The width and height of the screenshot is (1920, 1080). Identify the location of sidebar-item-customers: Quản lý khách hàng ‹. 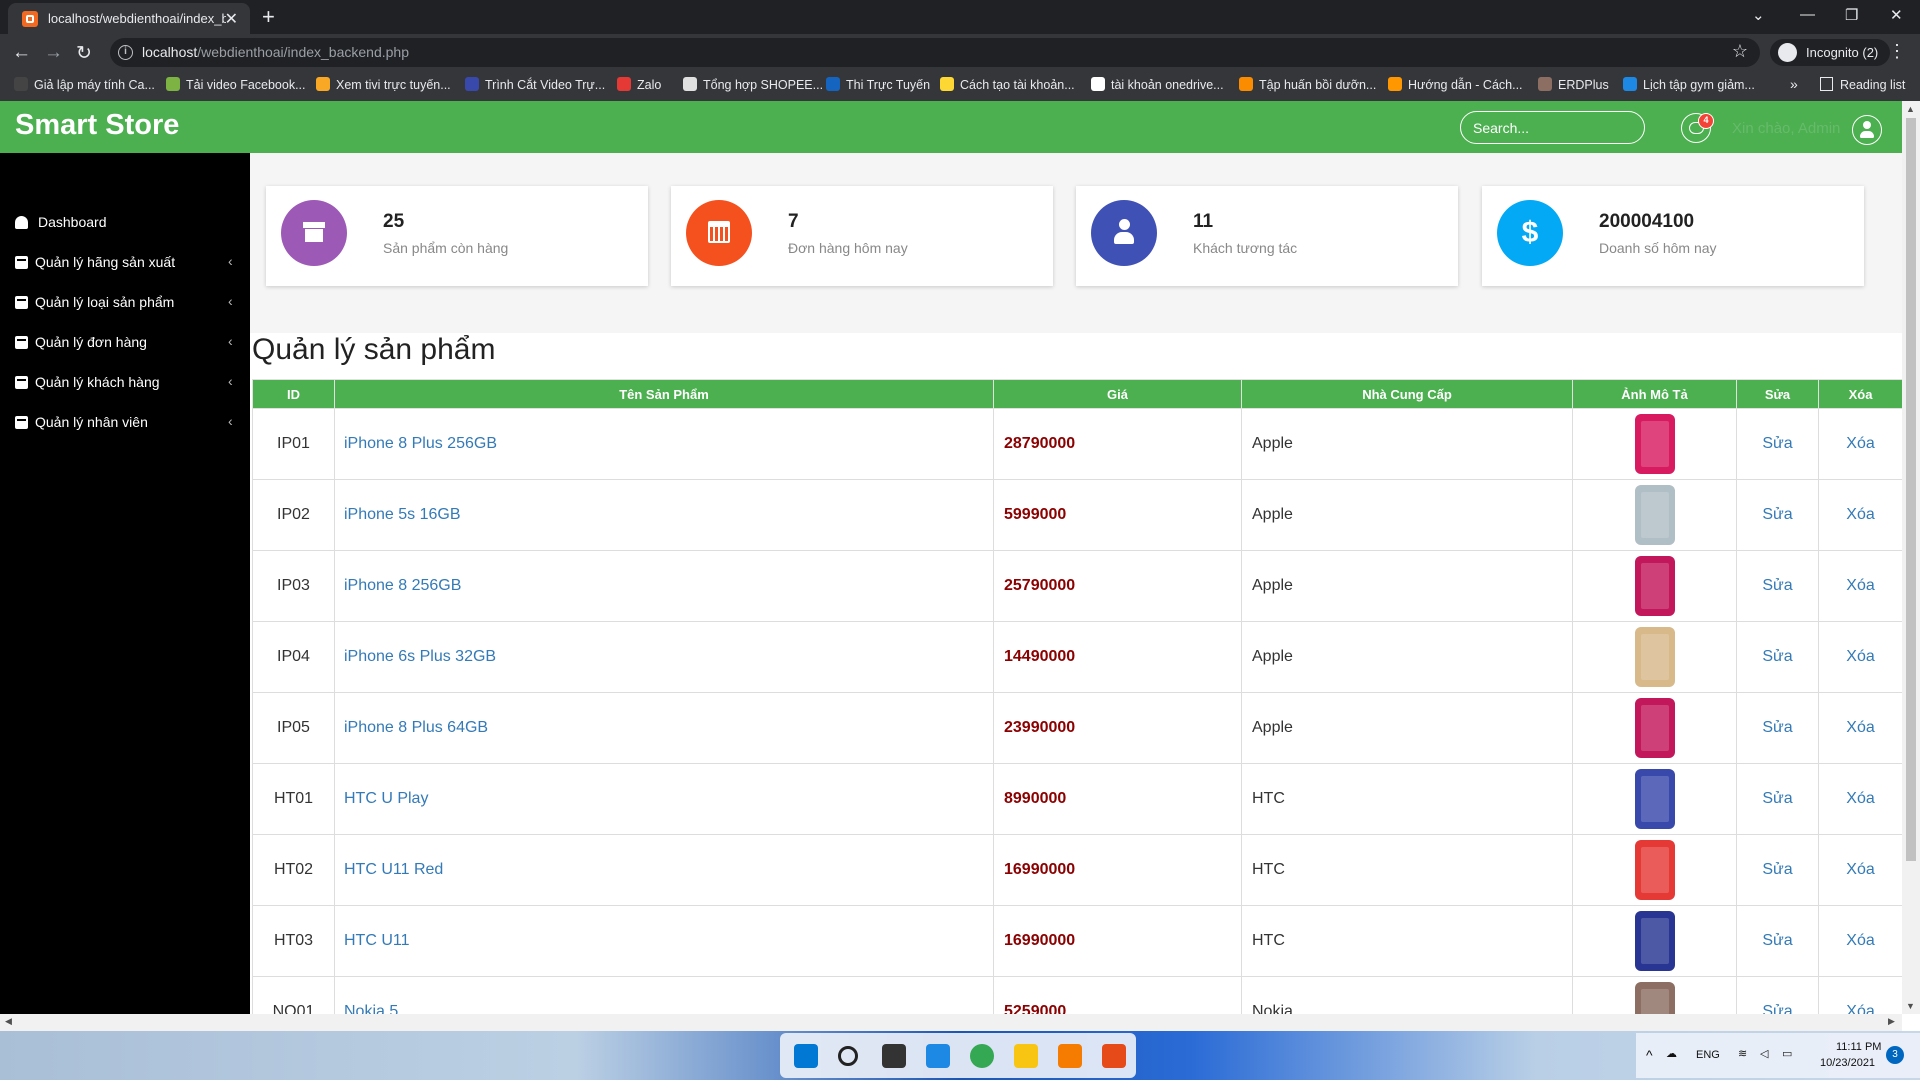
(125, 384).